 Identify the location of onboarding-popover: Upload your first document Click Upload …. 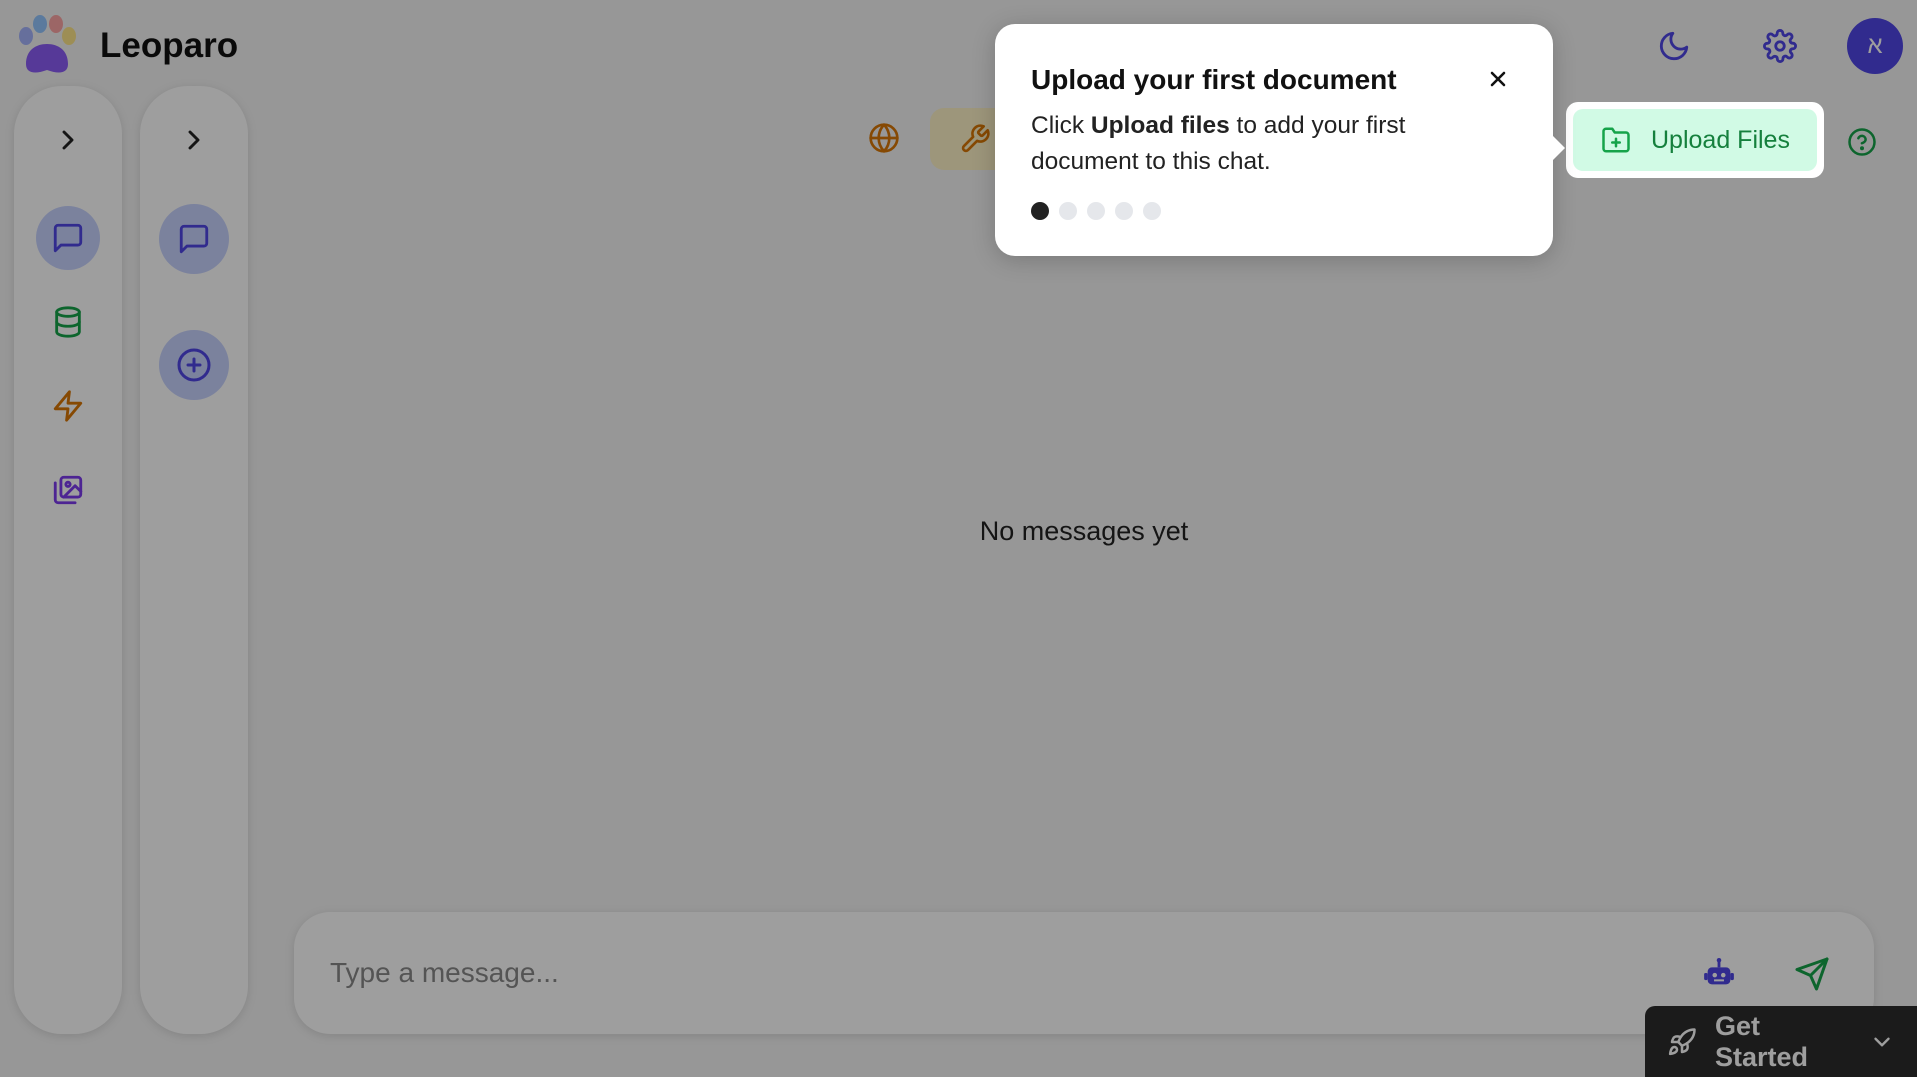
(1280, 140).